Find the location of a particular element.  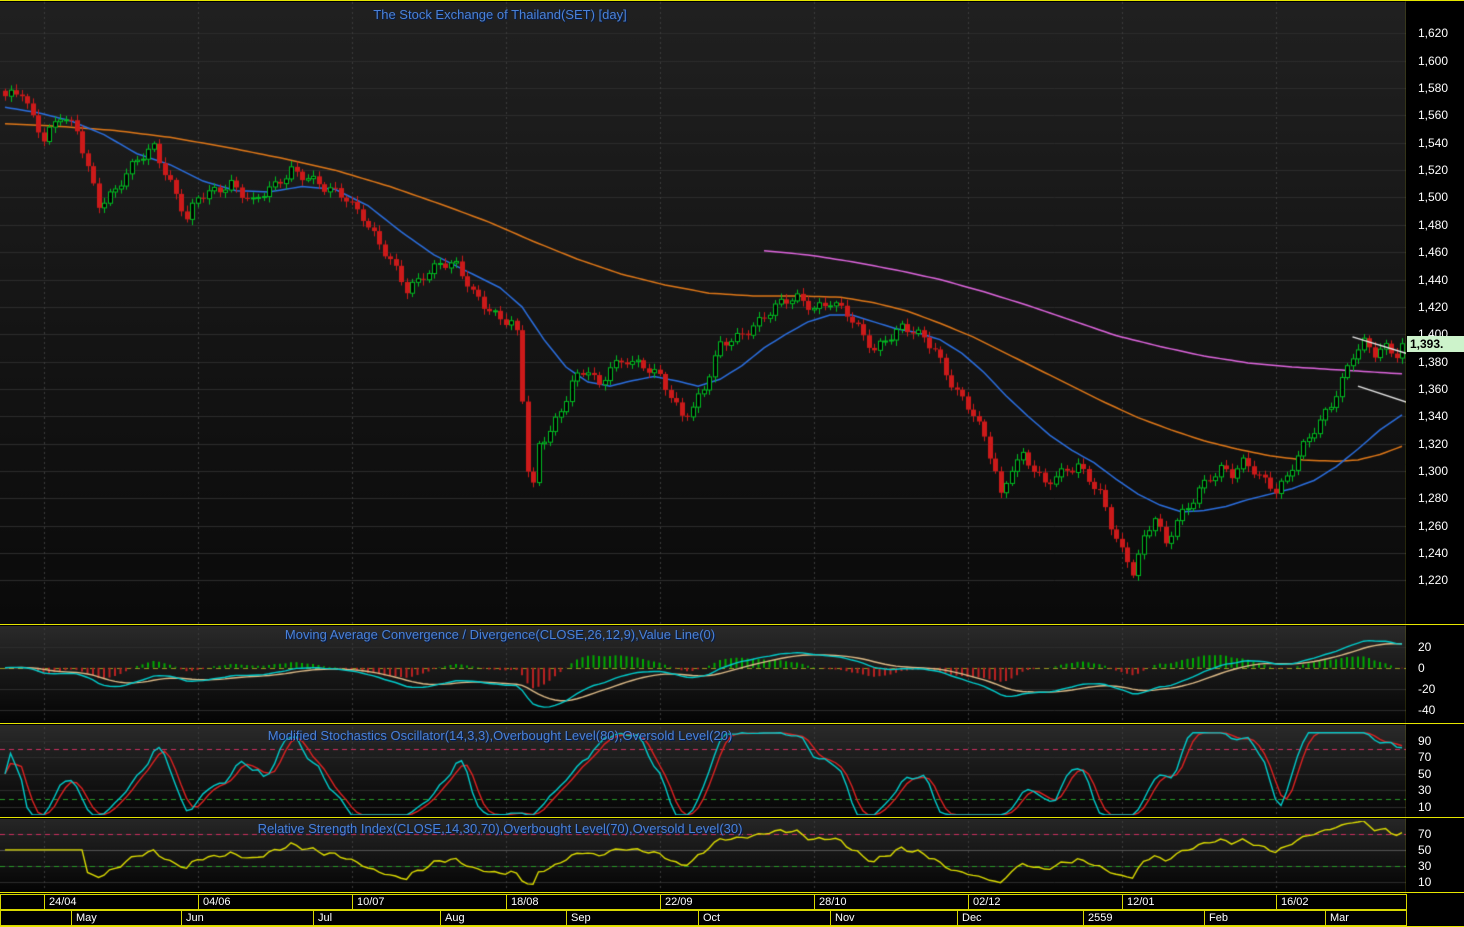

y-axis-label: 1,560 is located at coordinates (1433, 115).